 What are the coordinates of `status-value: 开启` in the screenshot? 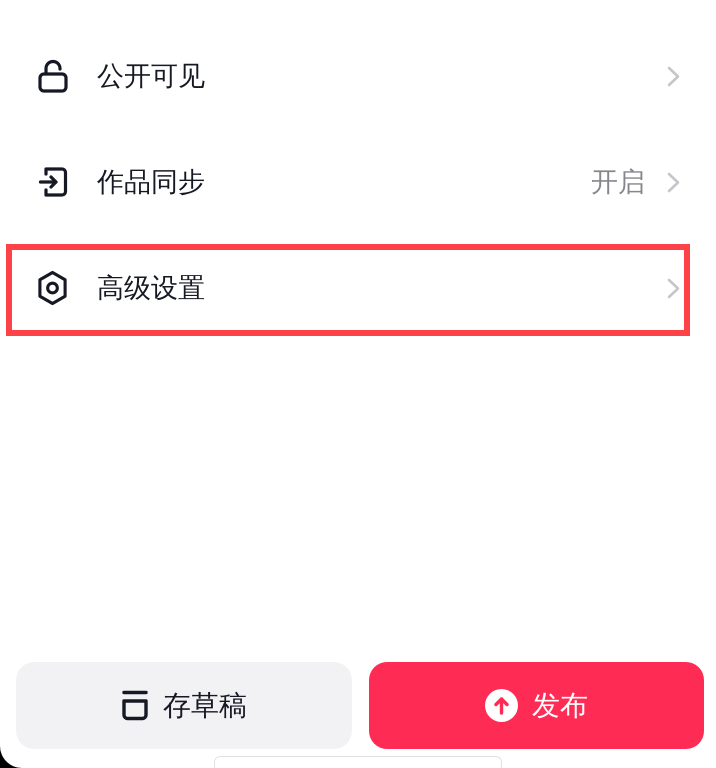 It's located at (618, 183).